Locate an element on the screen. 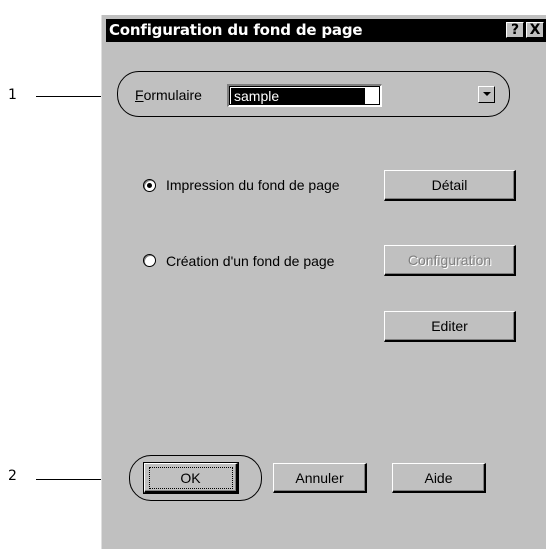 The width and height of the screenshot is (546, 549). create-overlay-radio is located at coordinates (149, 260).